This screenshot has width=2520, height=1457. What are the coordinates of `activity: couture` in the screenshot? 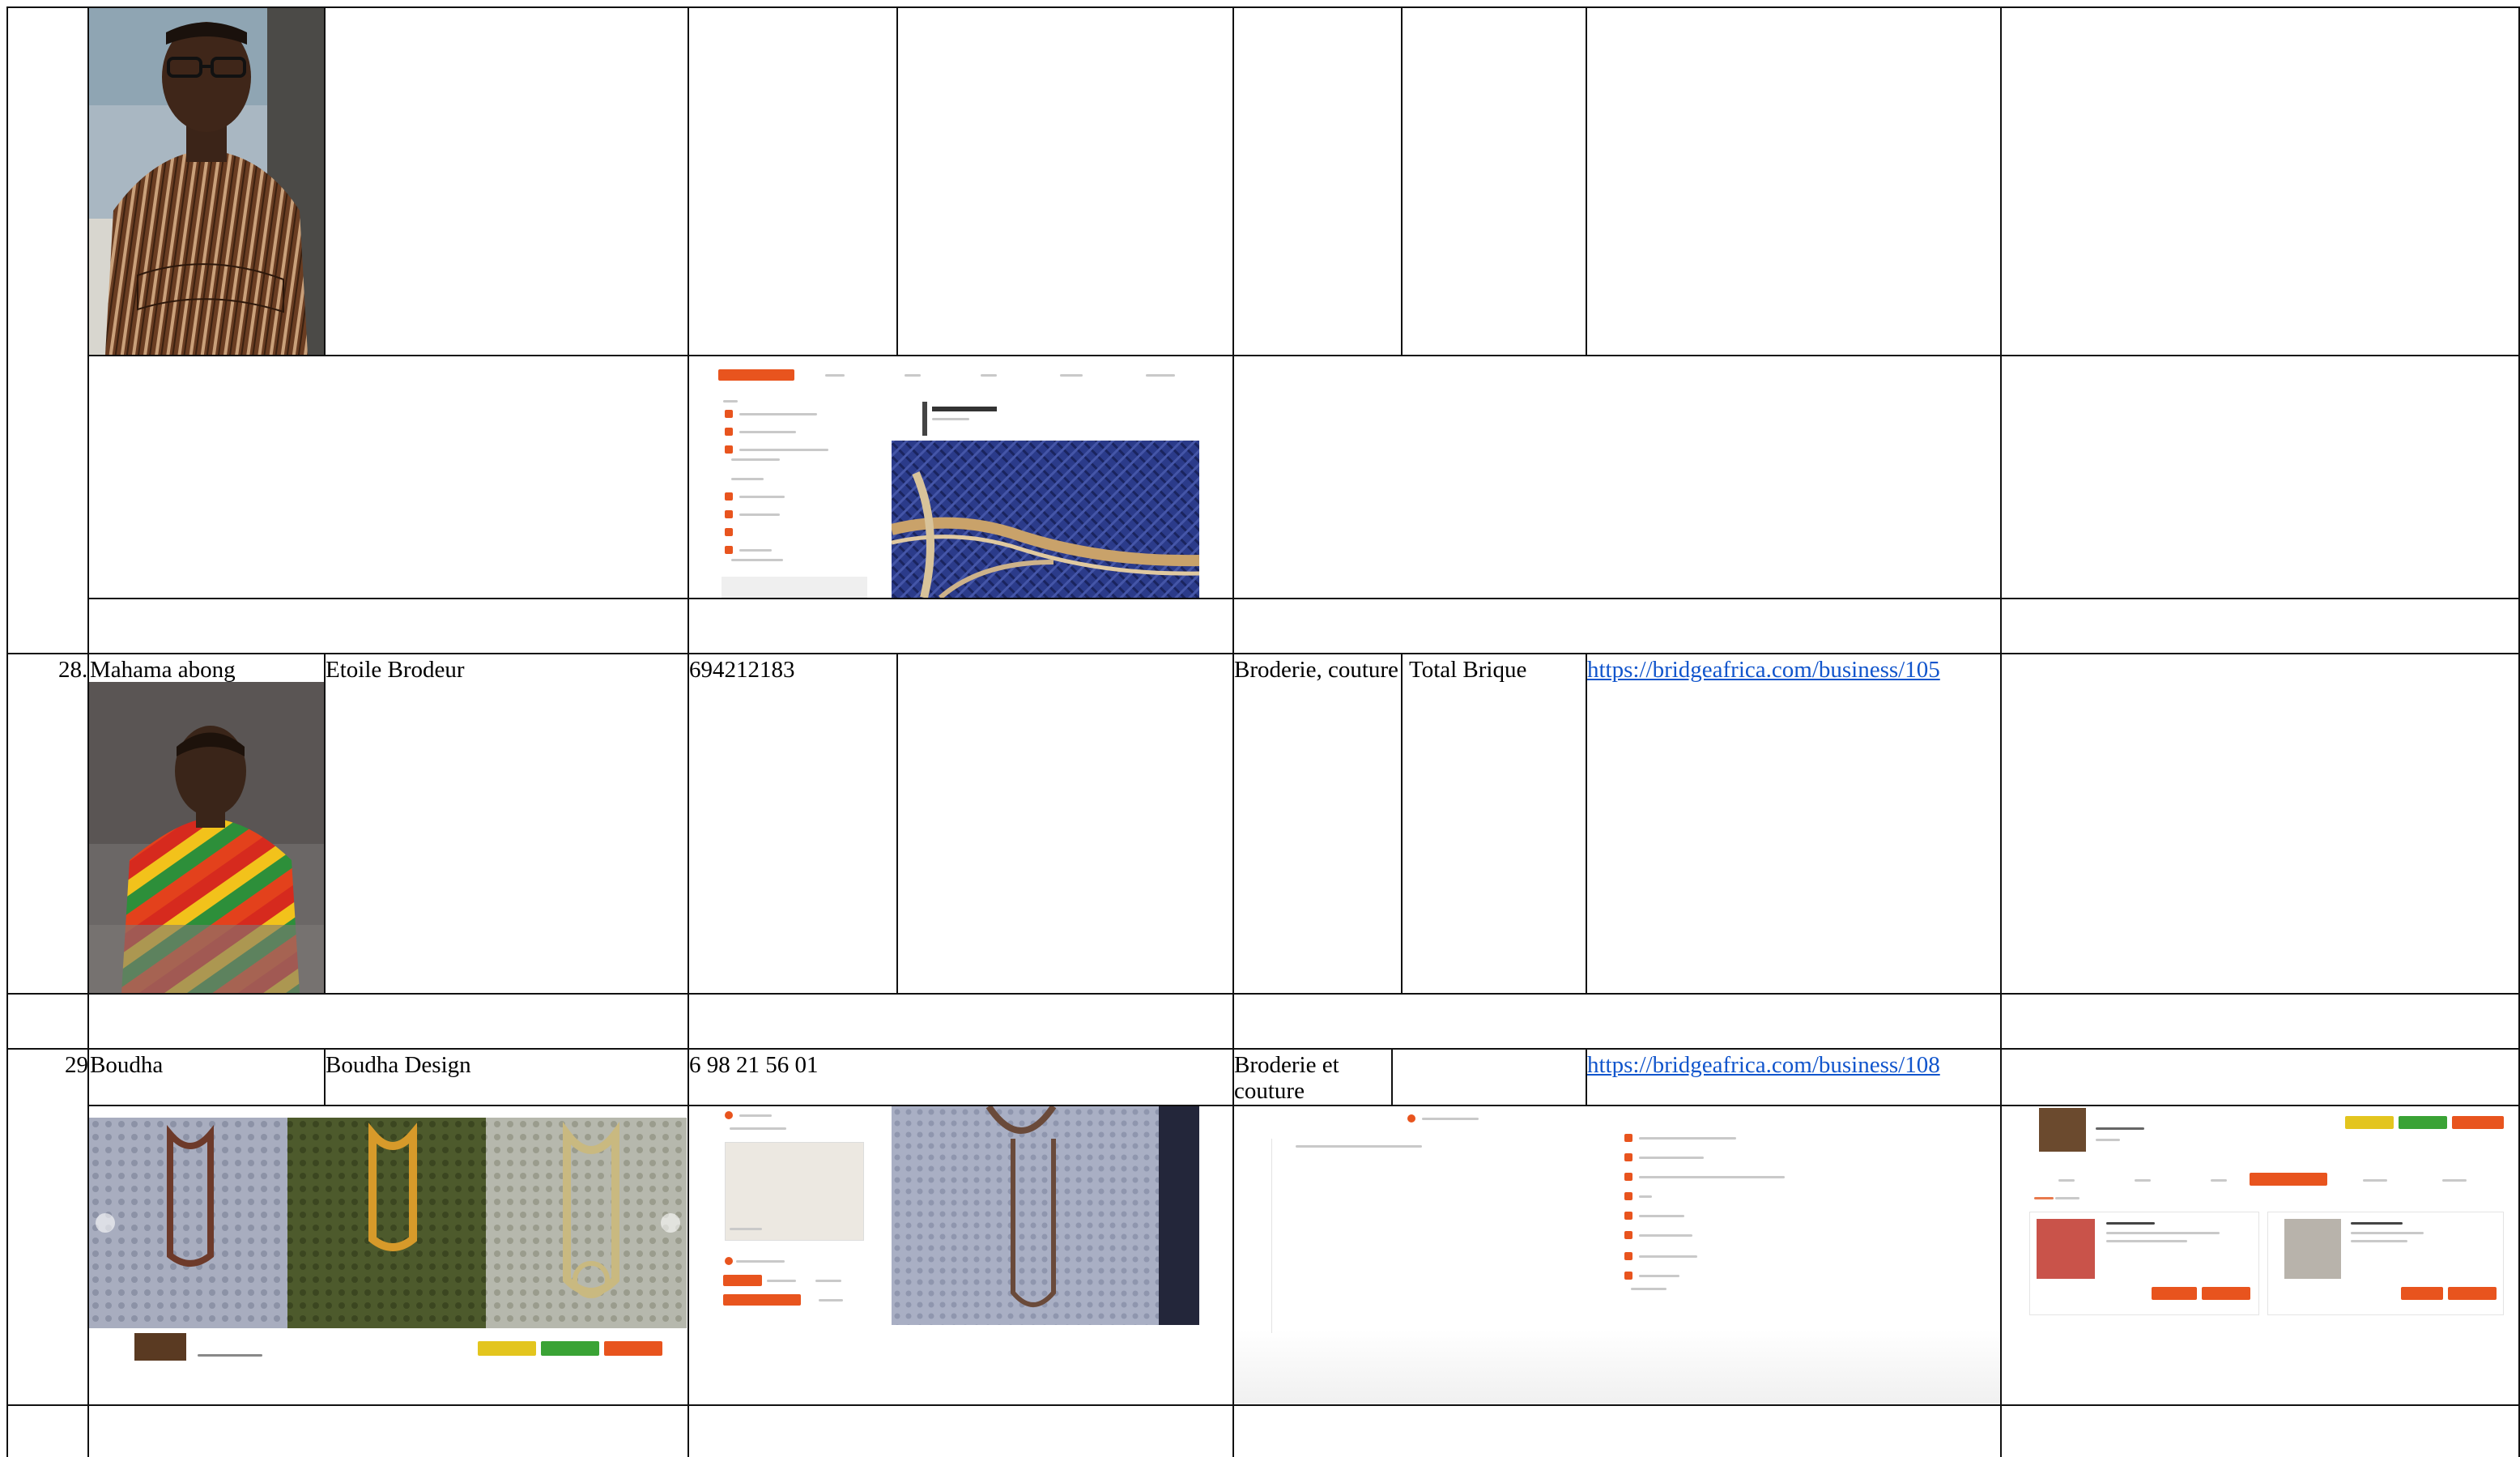 It's located at (1269, 1091).